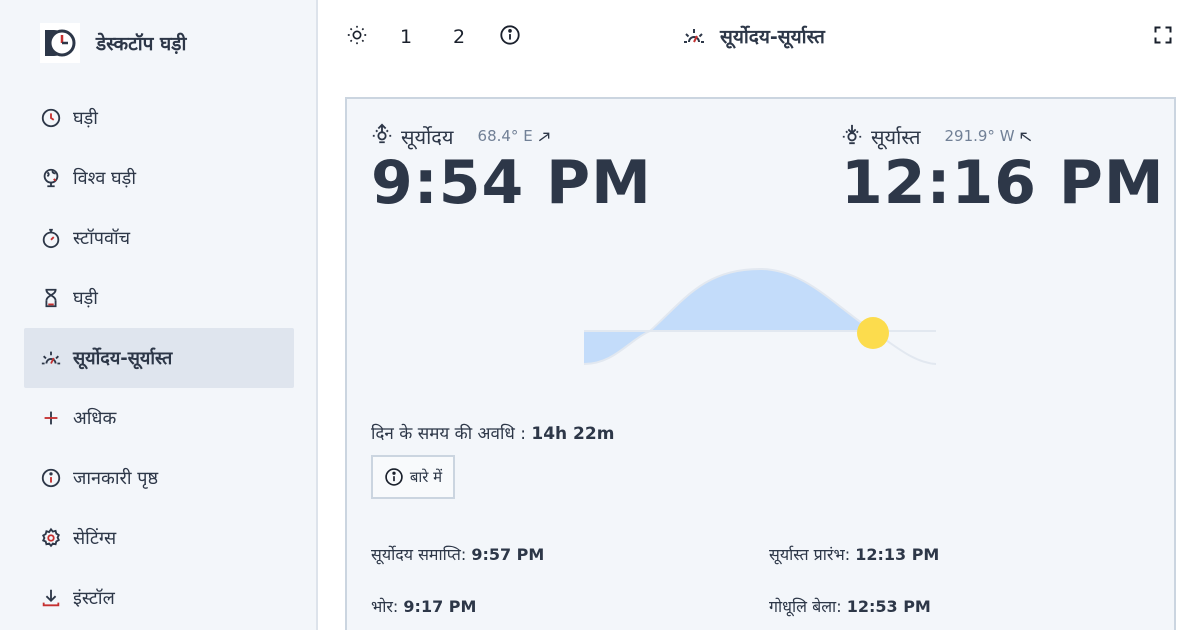  I want to click on sidebar-item-label: सेटिंग्स, so click(95, 538).